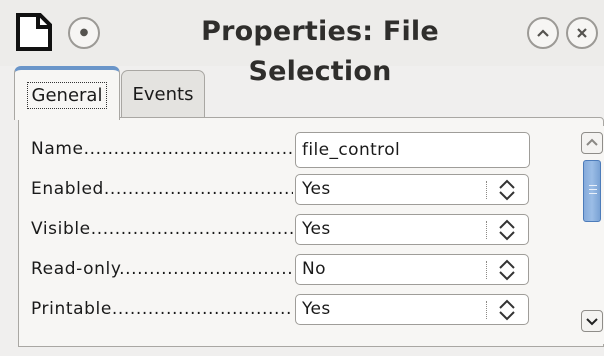 The height and width of the screenshot is (356, 604). I want to click on tab-events-label: Events, so click(163, 94).